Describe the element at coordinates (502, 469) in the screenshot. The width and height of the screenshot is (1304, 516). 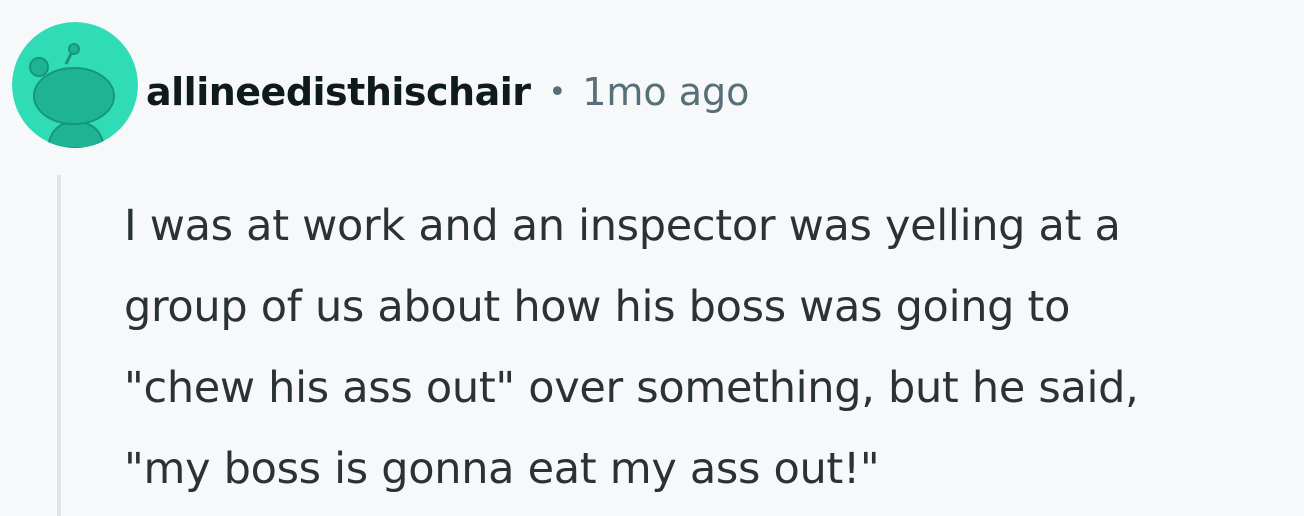
I see `comment-body-line: "my boss is gonna eat my ass out!"` at that location.